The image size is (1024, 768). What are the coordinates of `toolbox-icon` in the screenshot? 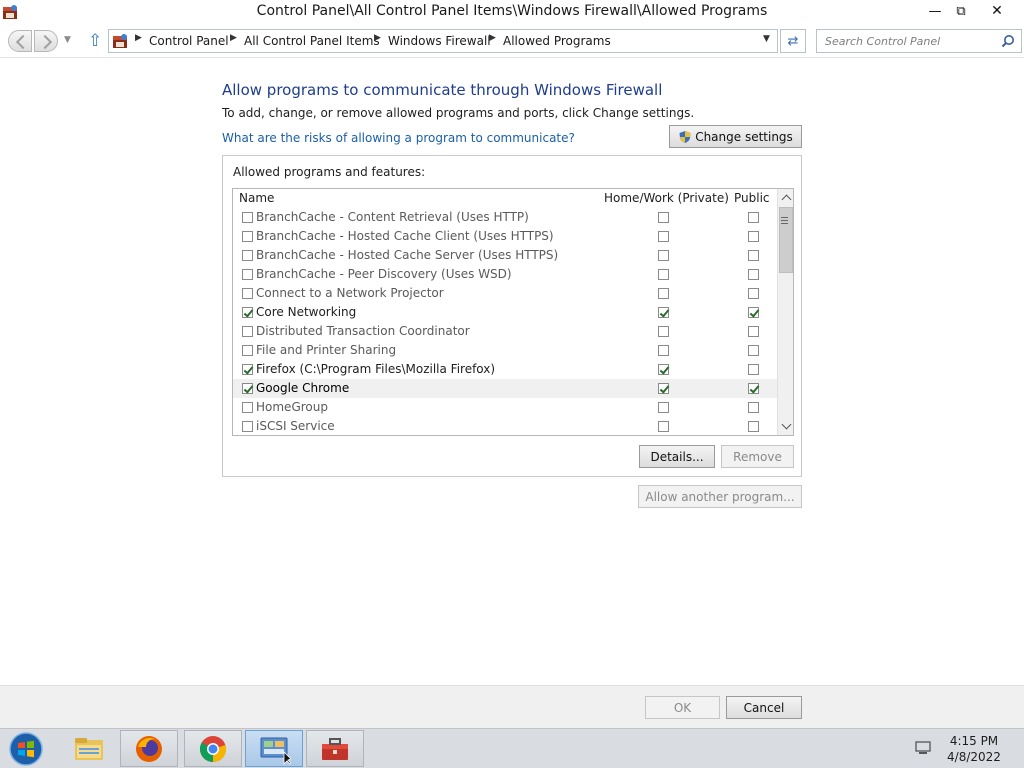 It's located at (335, 748).